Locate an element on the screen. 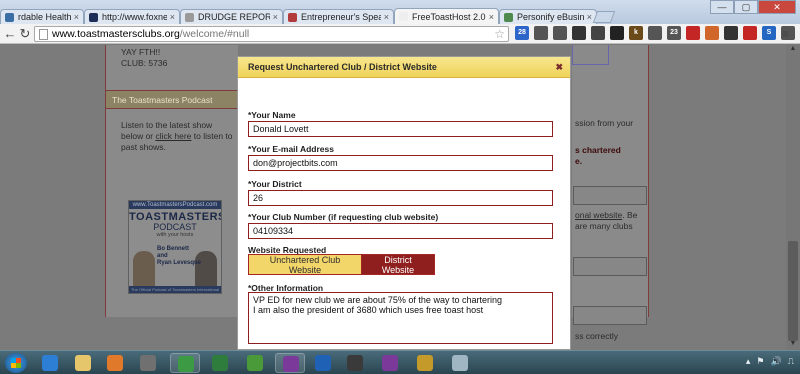 This screenshot has width=800, height=374. podcast-link: click here is located at coordinates (174, 136).